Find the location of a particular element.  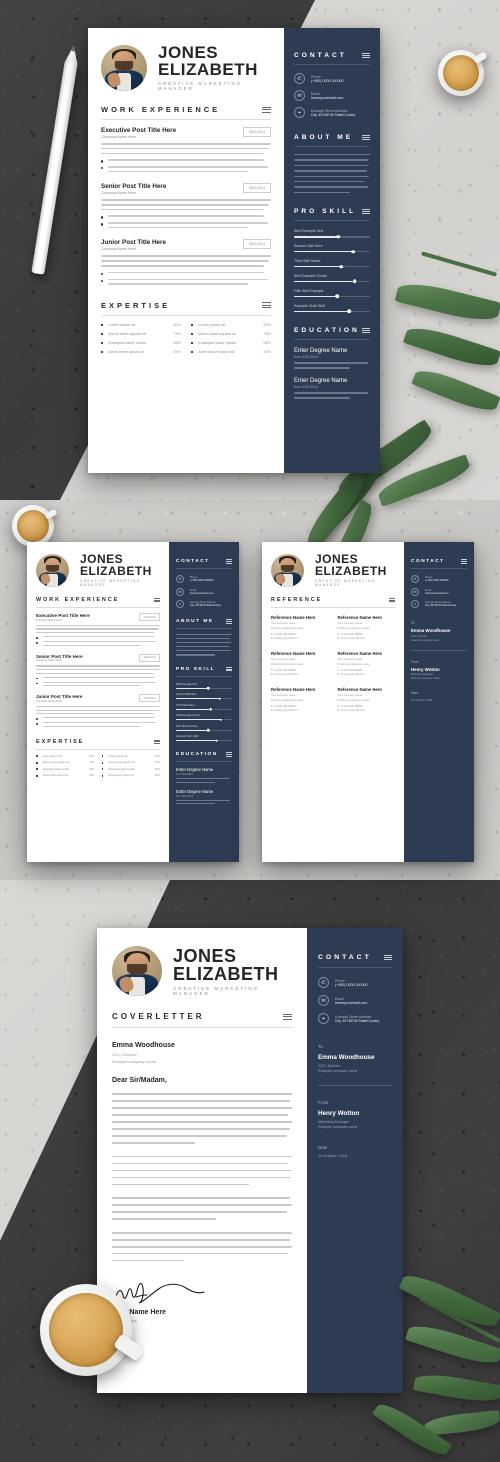

job-date-badge: 2010-2014 is located at coordinates (149, 698).